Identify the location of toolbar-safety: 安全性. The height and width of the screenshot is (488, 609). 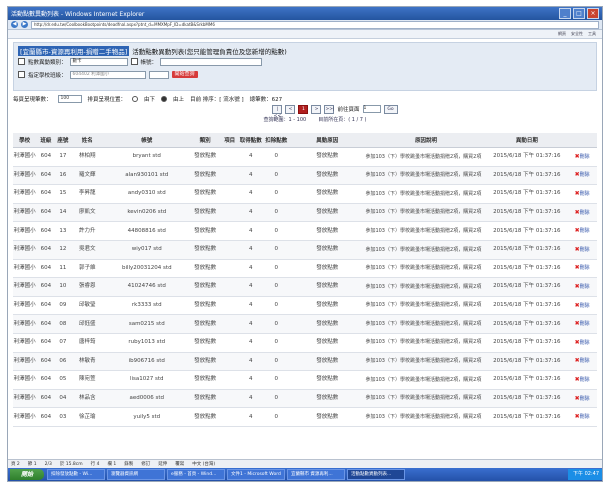
(577, 34).